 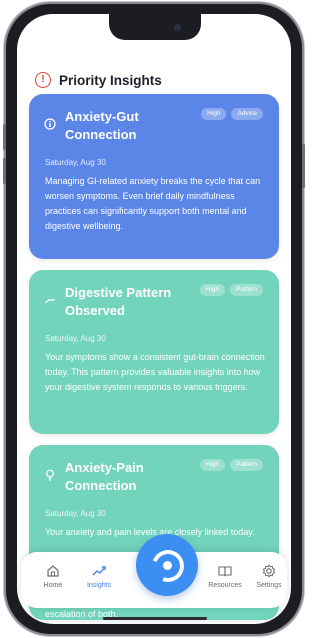 What do you see at coordinates (110, 80) in the screenshot?
I see `page-title: Priority Insights` at bounding box center [110, 80].